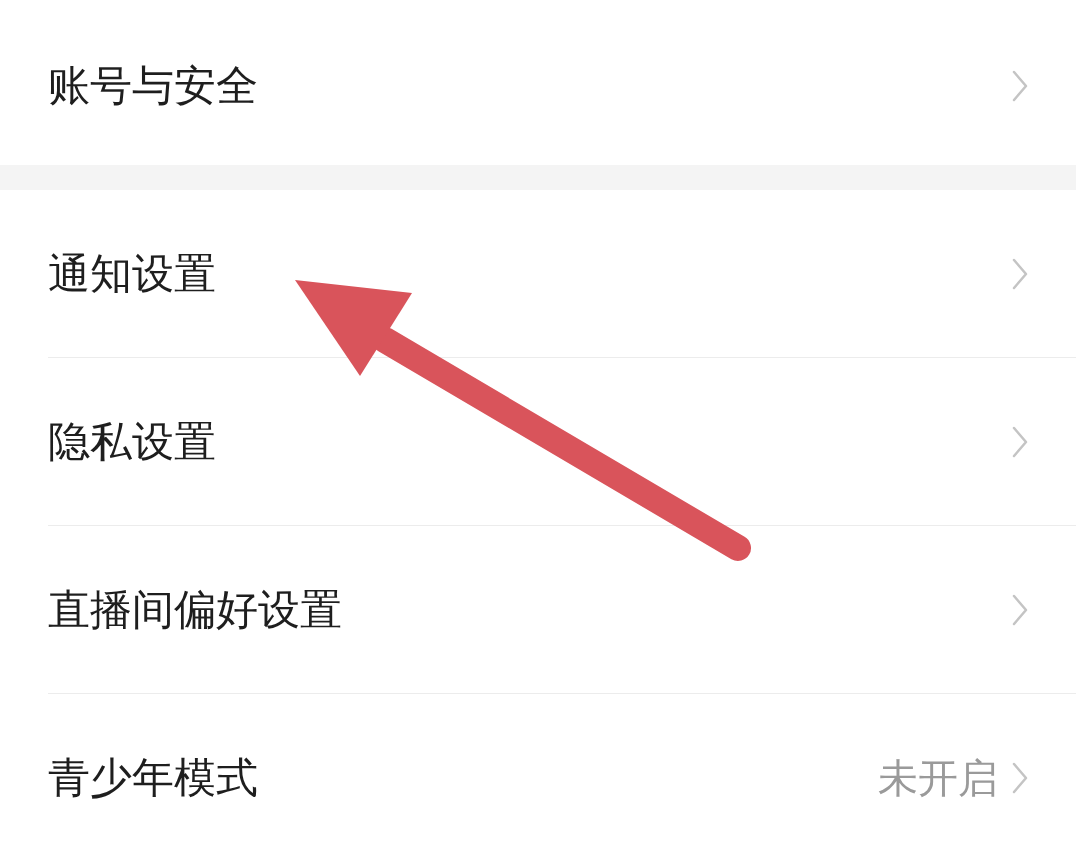 The width and height of the screenshot is (1076, 860). I want to click on row-label: 账号与安全, so click(153, 85).